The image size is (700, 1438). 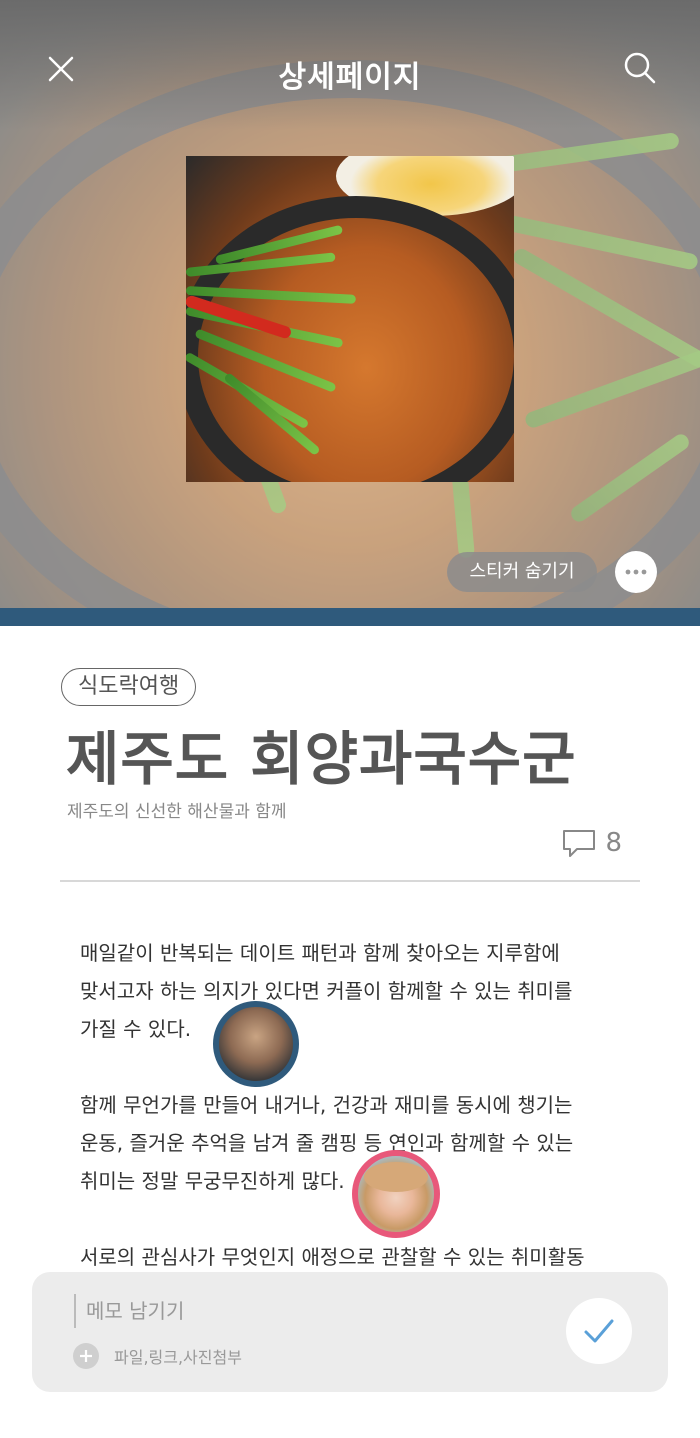 What do you see at coordinates (613, 843) in the screenshot?
I see `comment-count: 8` at bounding box center [613, 843].